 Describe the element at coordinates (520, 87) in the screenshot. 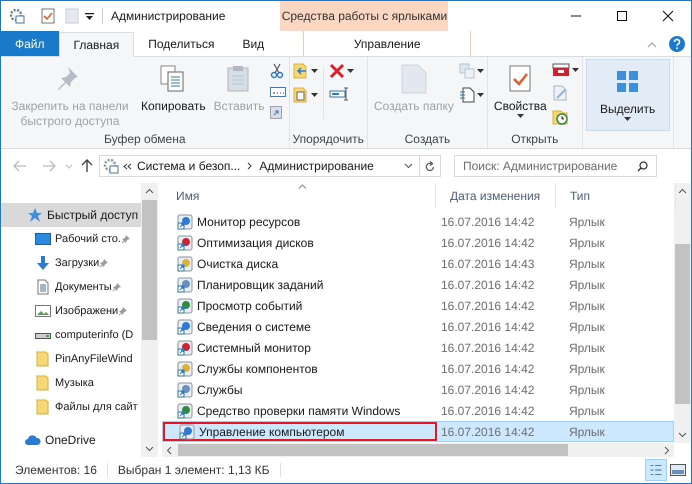

I see `props-button: Свойства` at that location.